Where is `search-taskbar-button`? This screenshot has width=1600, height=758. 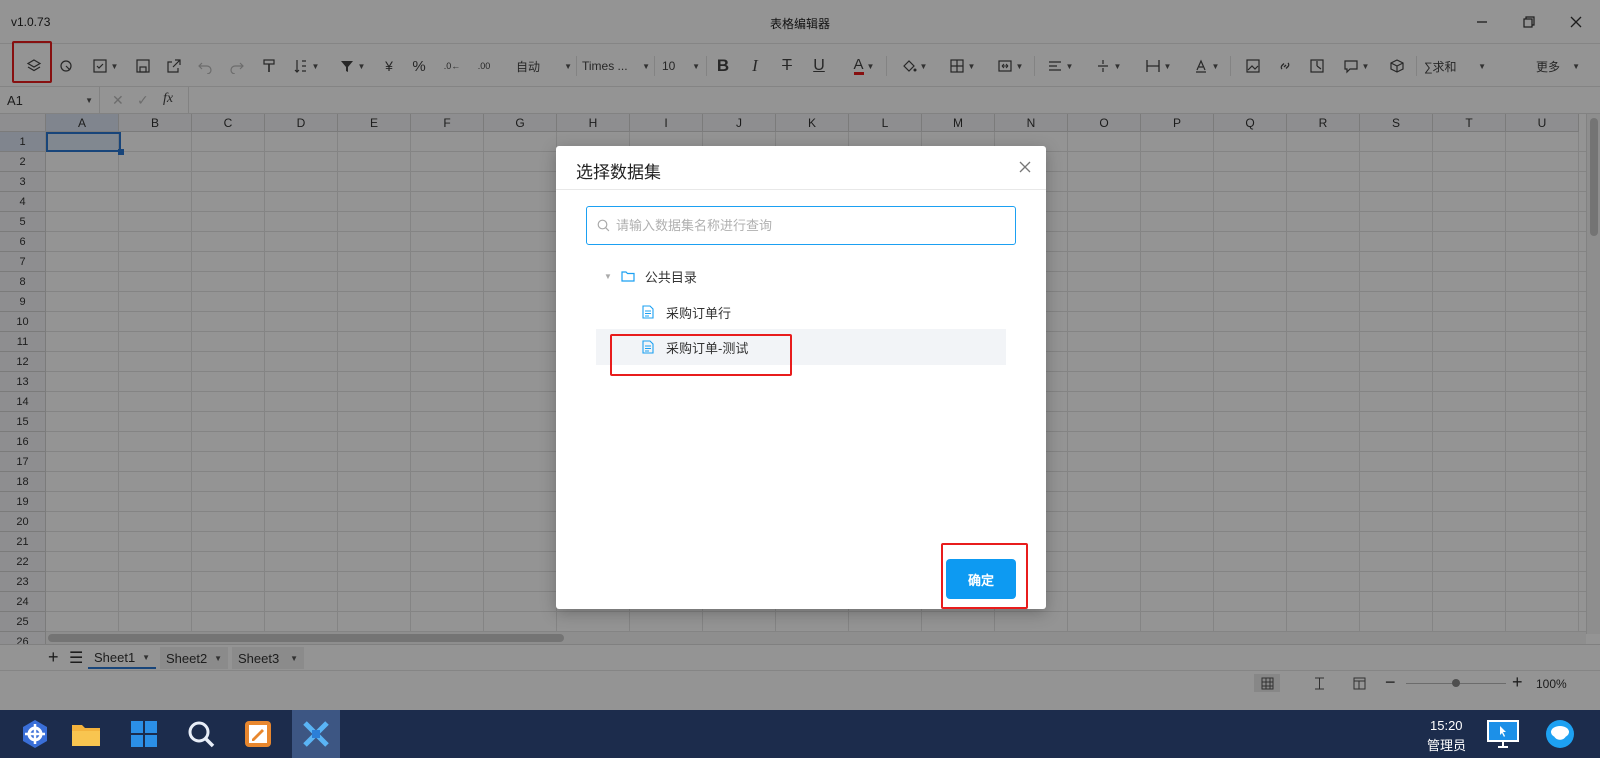 search-taskbar-button is located at coordinates (201, 734).